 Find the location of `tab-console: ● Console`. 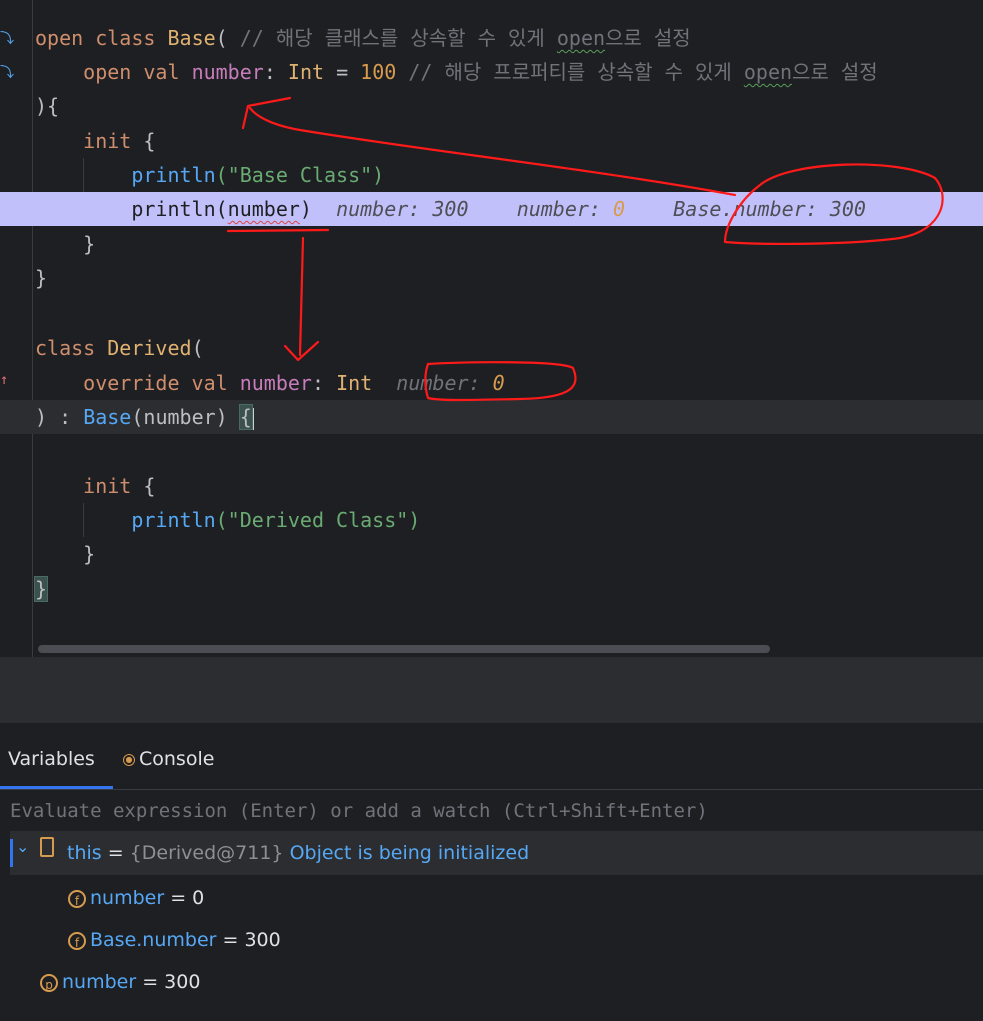

tab-console: ● Console is located at coordinates (168, 755).